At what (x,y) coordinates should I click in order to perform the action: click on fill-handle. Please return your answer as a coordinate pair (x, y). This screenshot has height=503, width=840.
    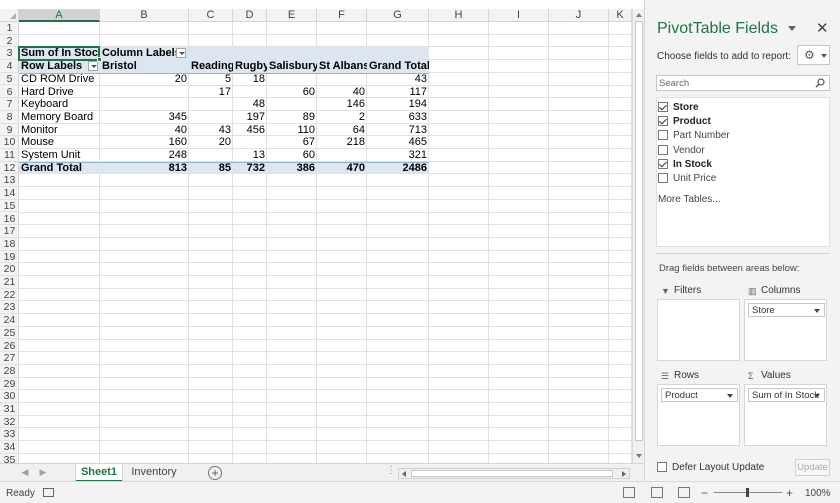
    Looking at the image, I should click on (99, 60).